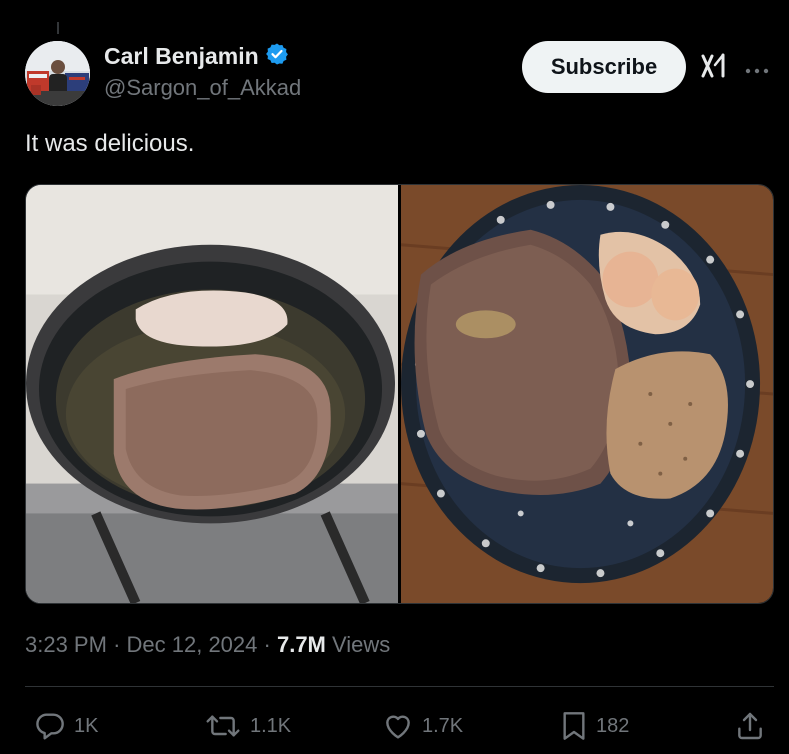 The width and height of the screenshot is (789, 754). I want to click on repost-button: 1.1K, so click(247, 726).